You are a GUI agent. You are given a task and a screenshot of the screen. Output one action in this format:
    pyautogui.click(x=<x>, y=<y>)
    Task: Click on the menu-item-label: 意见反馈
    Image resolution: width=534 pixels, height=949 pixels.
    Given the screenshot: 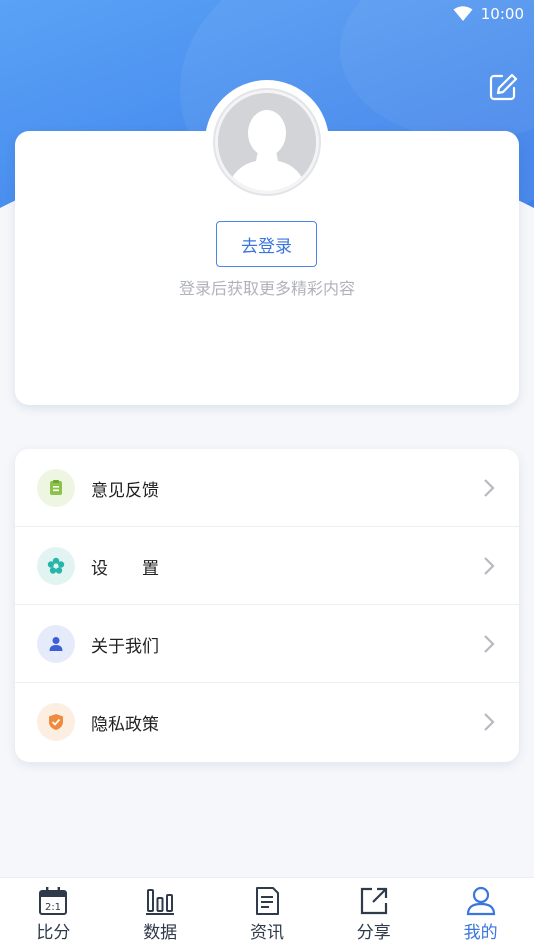 What is the action you would take?
    pyautogui.click(x=125, y=490)
    